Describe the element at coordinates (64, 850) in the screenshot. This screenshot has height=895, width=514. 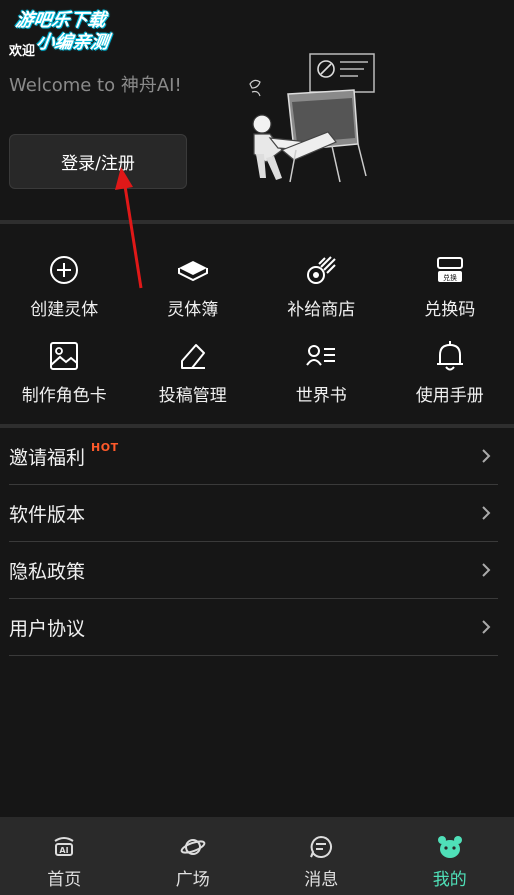
I see `svg-text: AI` at that location.